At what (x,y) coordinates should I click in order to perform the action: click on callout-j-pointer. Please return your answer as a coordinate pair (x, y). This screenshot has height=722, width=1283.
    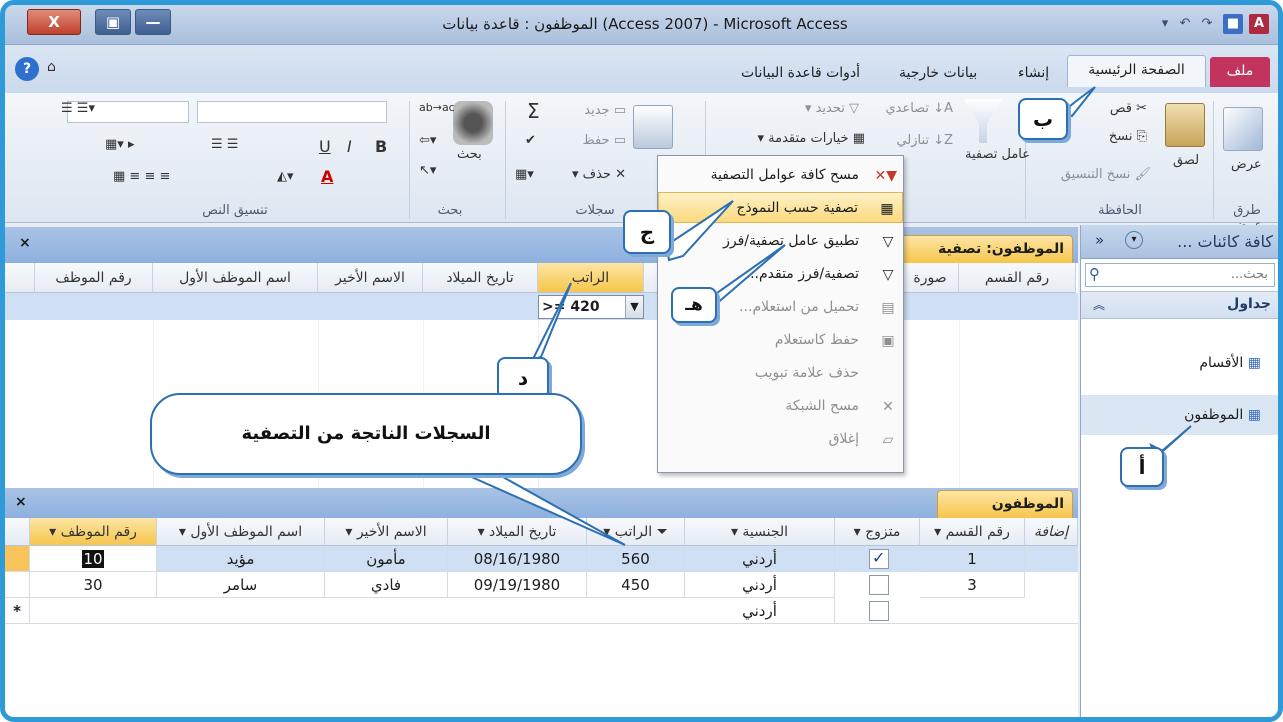
    Looking at the image, I should click on (699, 231).